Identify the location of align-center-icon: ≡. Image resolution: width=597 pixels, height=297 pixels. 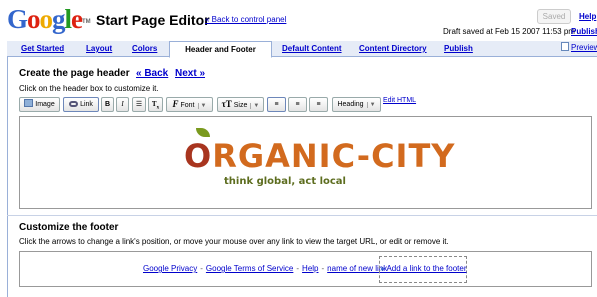
(297, 104).